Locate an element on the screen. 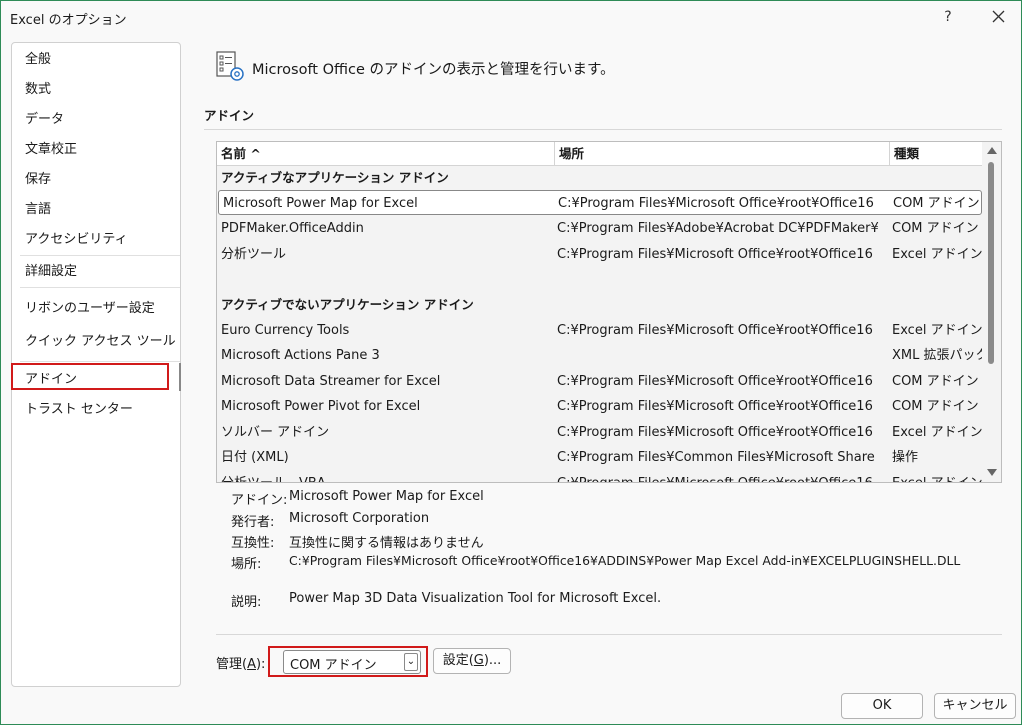  cancel-button: キャンセル is located at coordinates (975, 706).